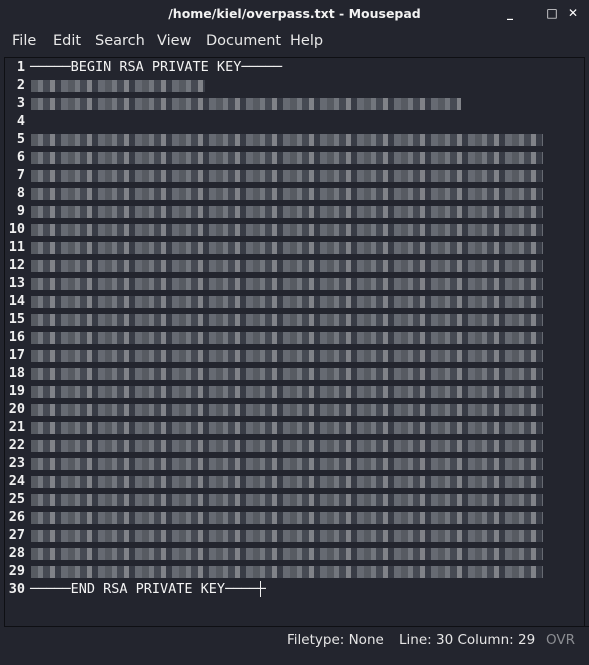  What do you see at coordinates (16, 283) in the screenshot?
I see `line-number: 13` at bounding box center [16, 283].